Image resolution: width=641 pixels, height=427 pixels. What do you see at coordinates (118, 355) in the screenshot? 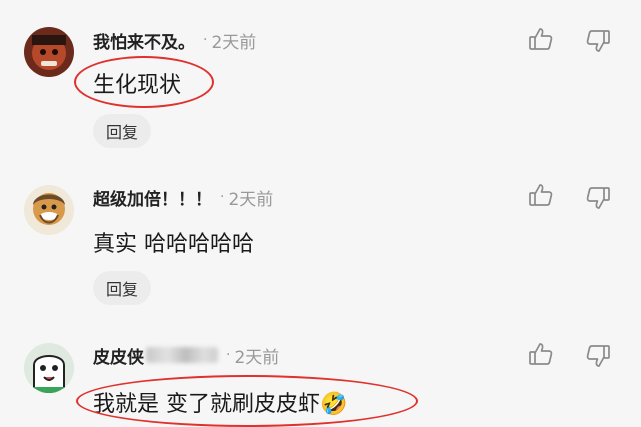
I see `username: 皮皮侠` at bounding box center [118, 355].